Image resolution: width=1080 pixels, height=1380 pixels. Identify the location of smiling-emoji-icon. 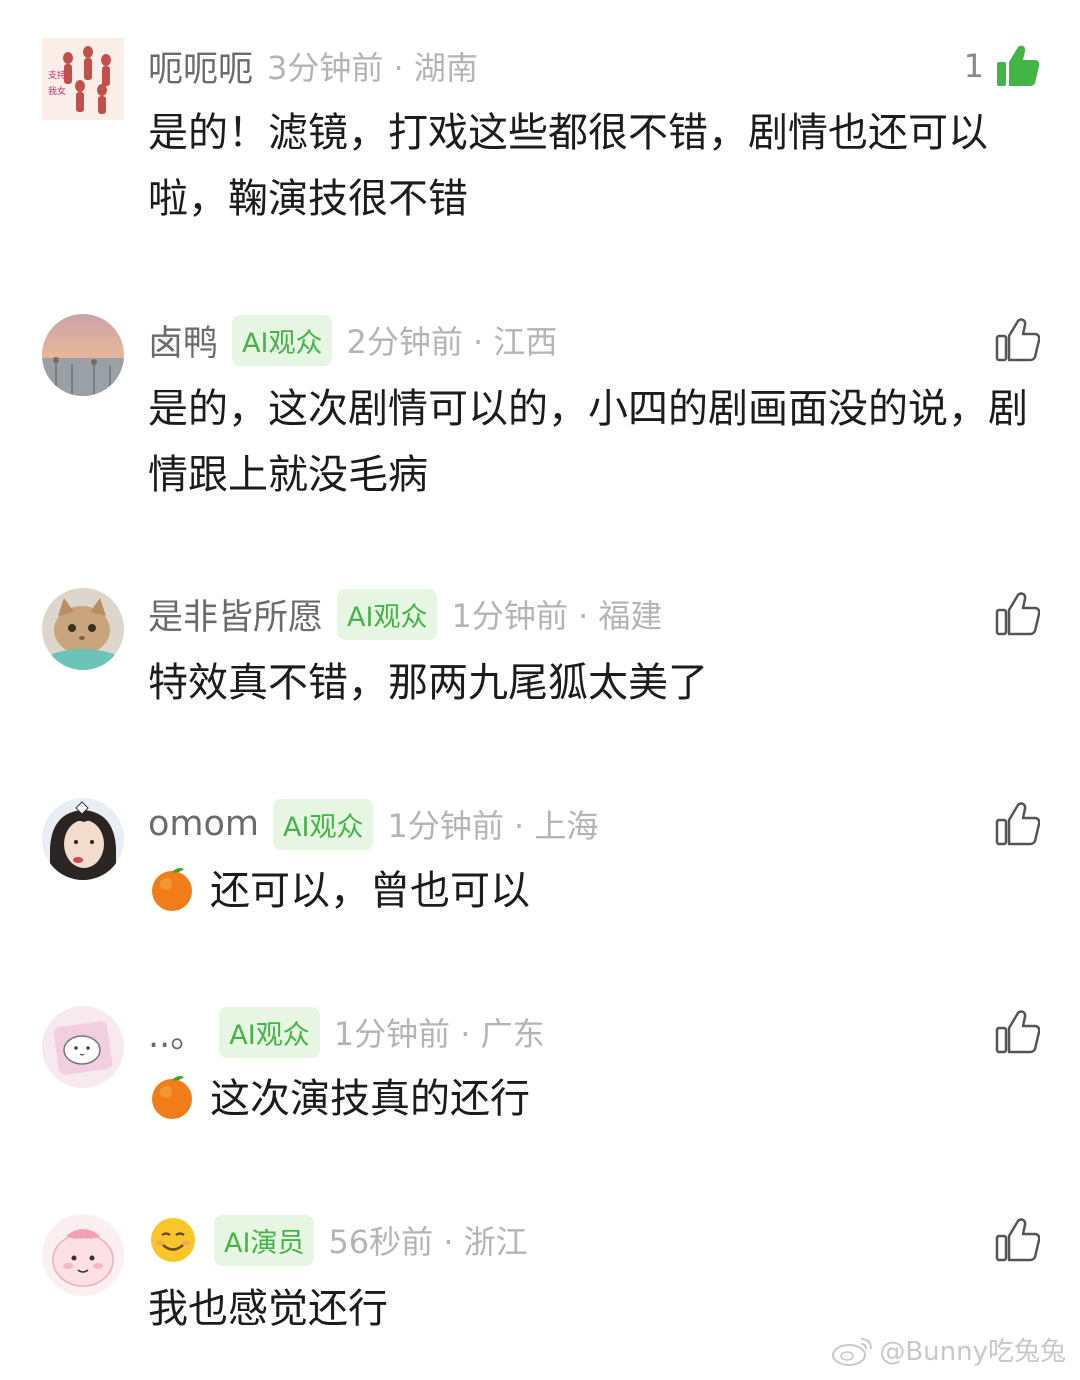
(173, 1240).